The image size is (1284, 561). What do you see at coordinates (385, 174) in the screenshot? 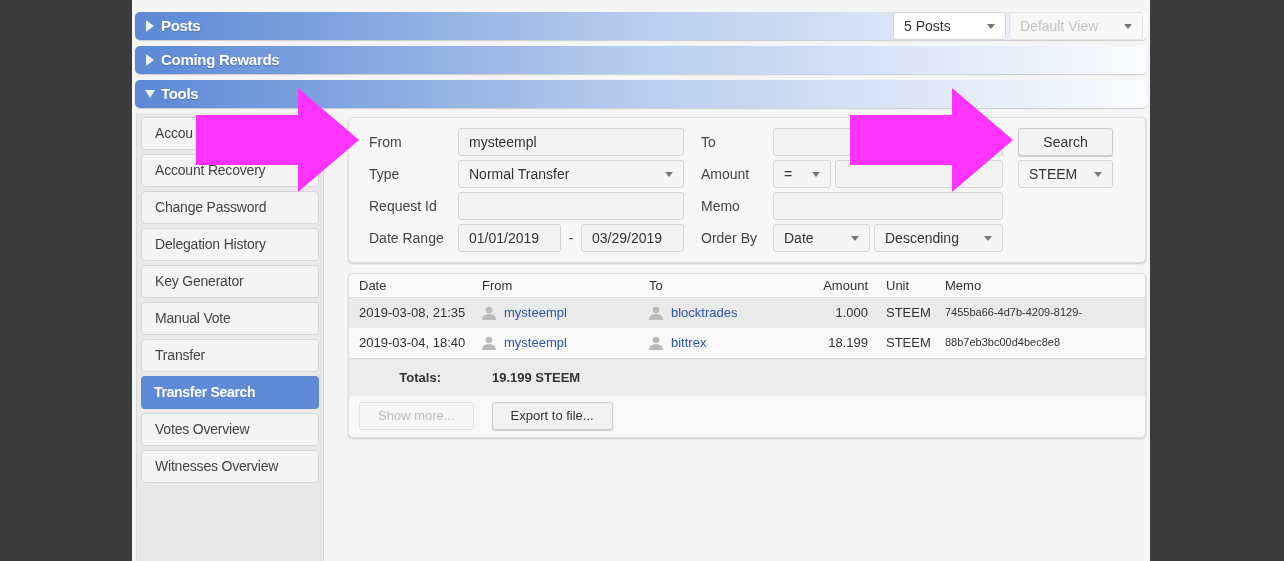
I see `field-label: Type` at bounding box center [385, 174].